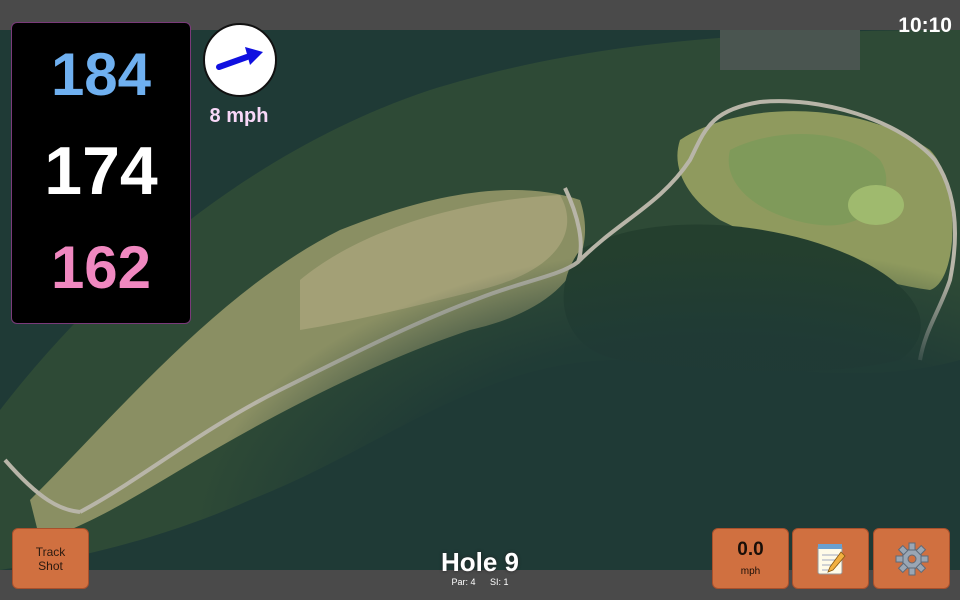 Image resolution: width=960 pixels, height=600 pixels. What do you see at coordinates (50, 565) in the screenshot?
I see `track-shot-label-line2: Shot` at bounding box center [50, 565].